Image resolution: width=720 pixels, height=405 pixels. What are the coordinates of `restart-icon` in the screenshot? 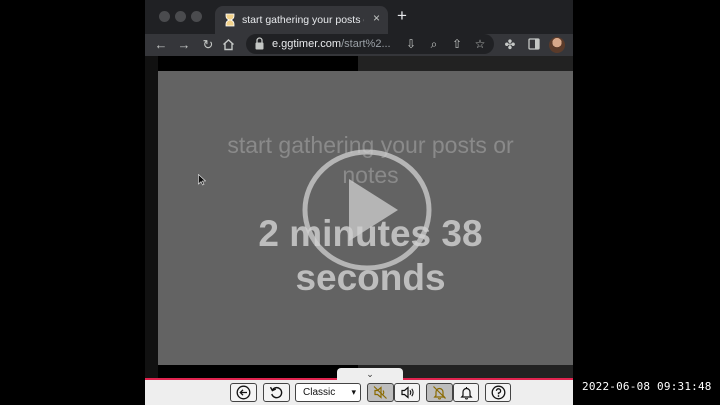 It's located at (276, 392).